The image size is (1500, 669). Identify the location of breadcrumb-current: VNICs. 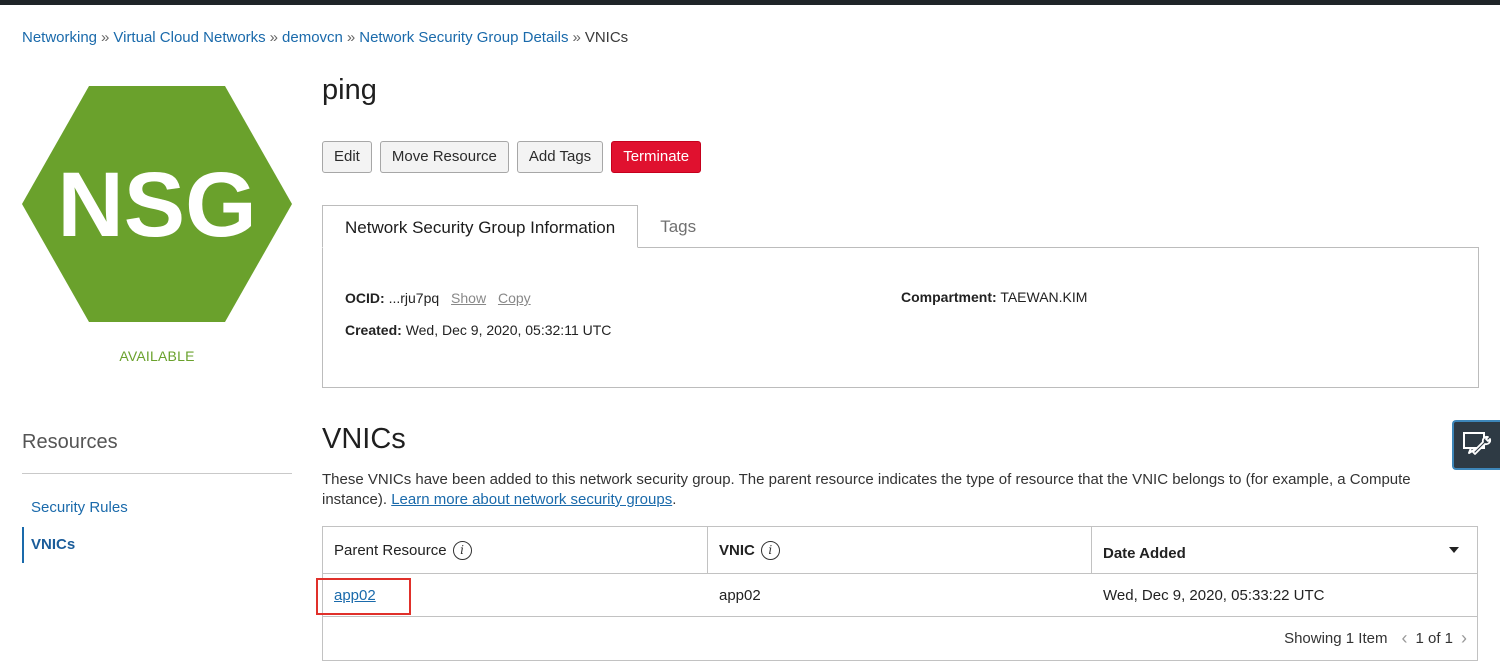
(606, 37).